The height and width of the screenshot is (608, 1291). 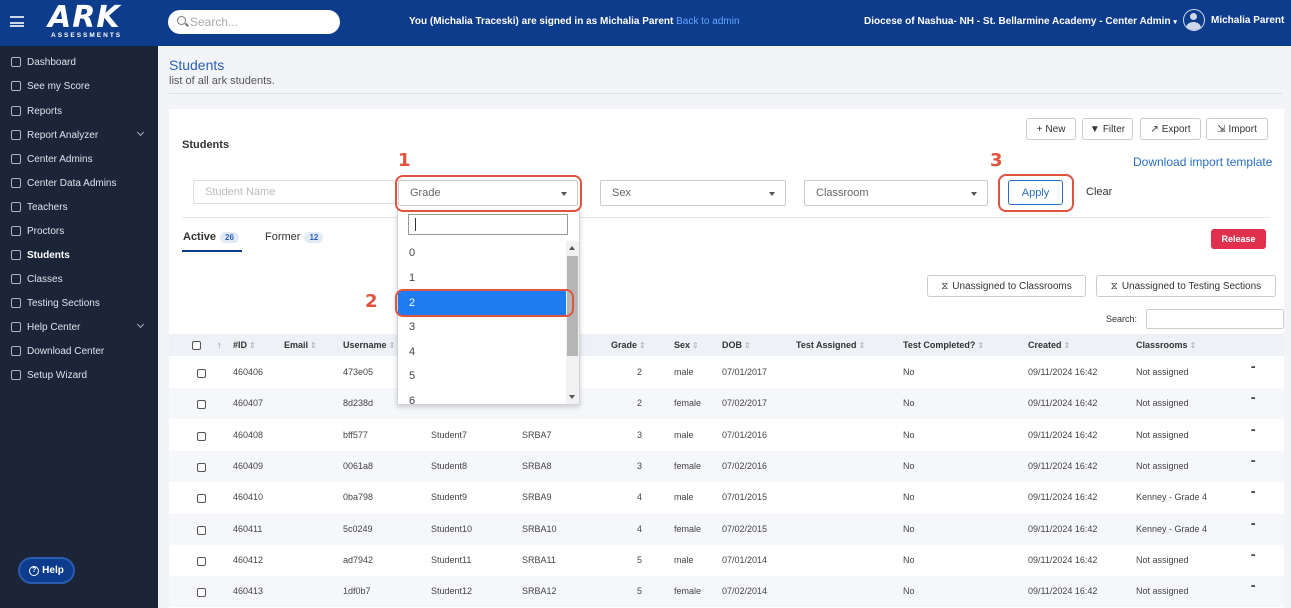 What do you see at coordinates (693, 193) in the screenshot?
I see `sex-select: Sex` at bounding box center [693, 193].